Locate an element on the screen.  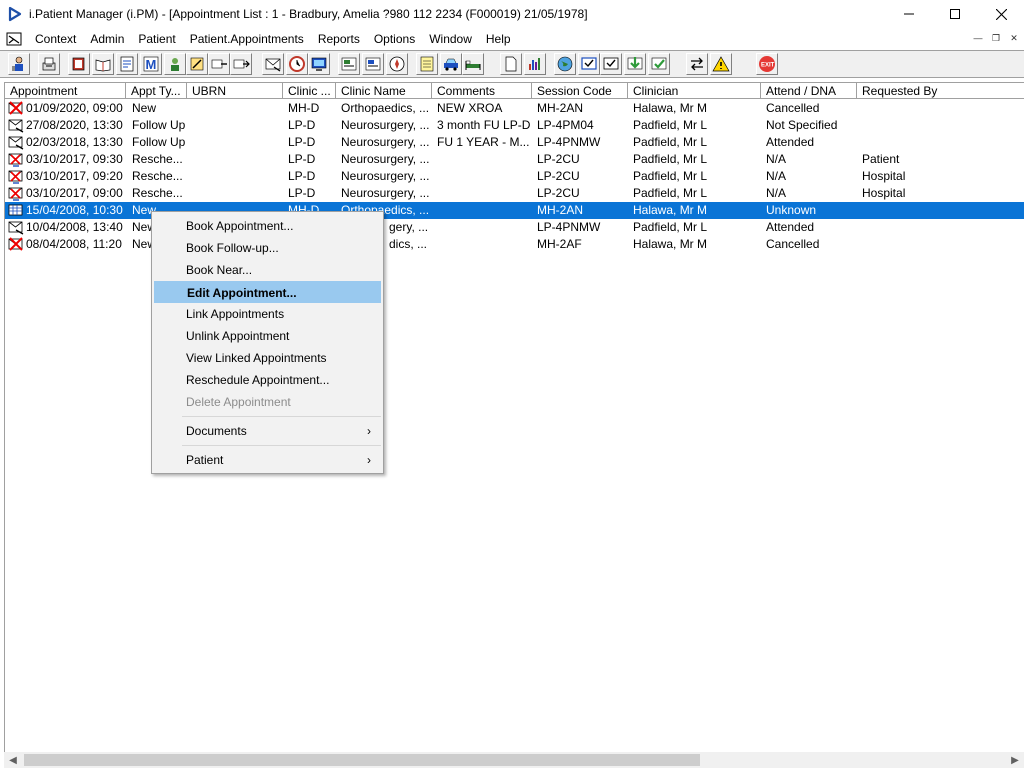
document-icon is located at coordinates (511, 64).